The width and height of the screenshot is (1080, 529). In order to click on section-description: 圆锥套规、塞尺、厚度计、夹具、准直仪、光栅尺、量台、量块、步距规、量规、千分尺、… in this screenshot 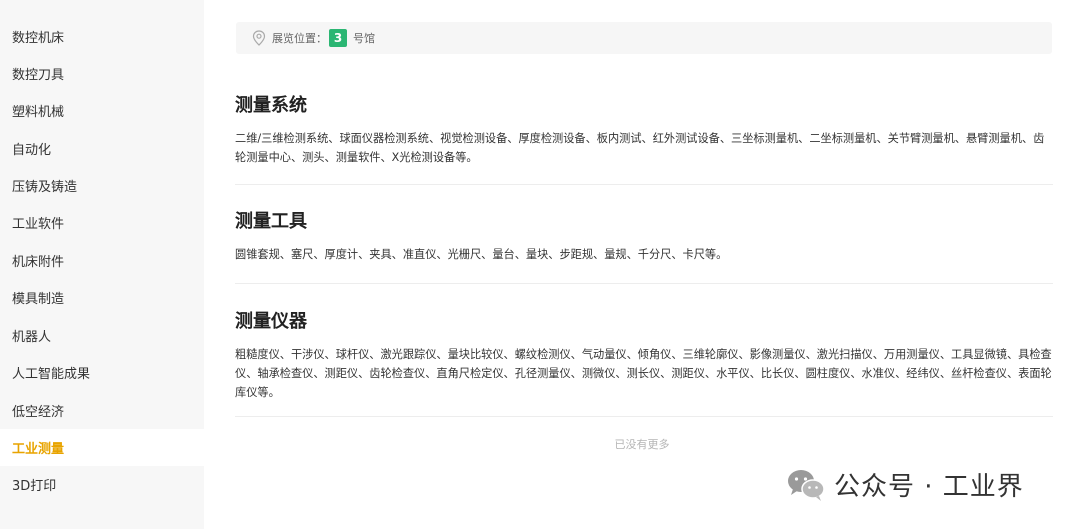, I will do `click(481, 254)`.